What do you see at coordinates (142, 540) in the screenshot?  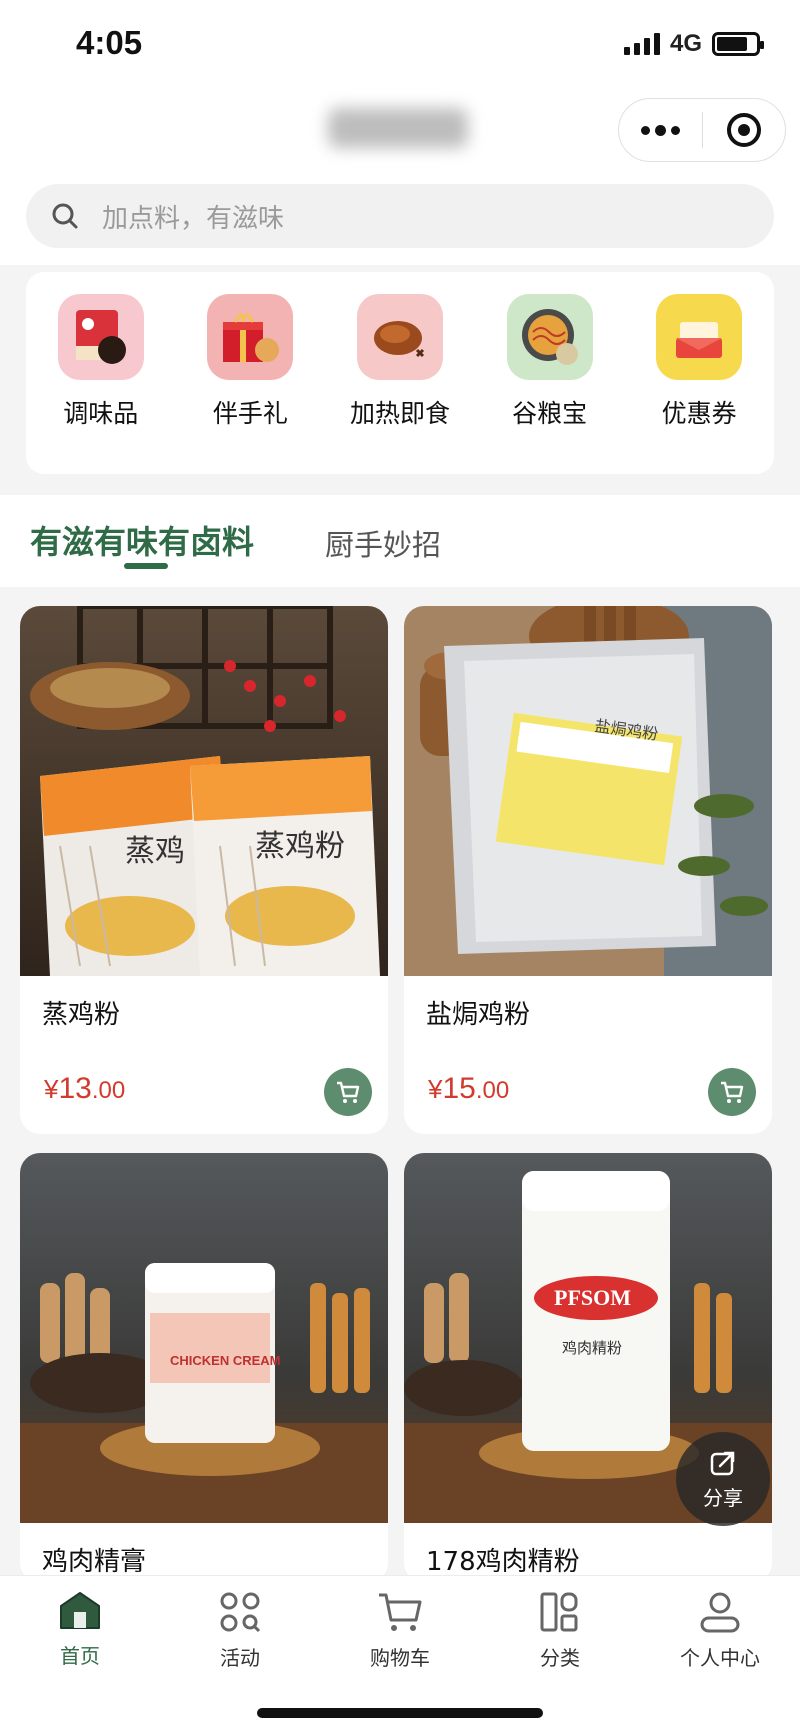 I see `tab-flavor: 有滋有味有卤料` at bounding box center [142, 540].